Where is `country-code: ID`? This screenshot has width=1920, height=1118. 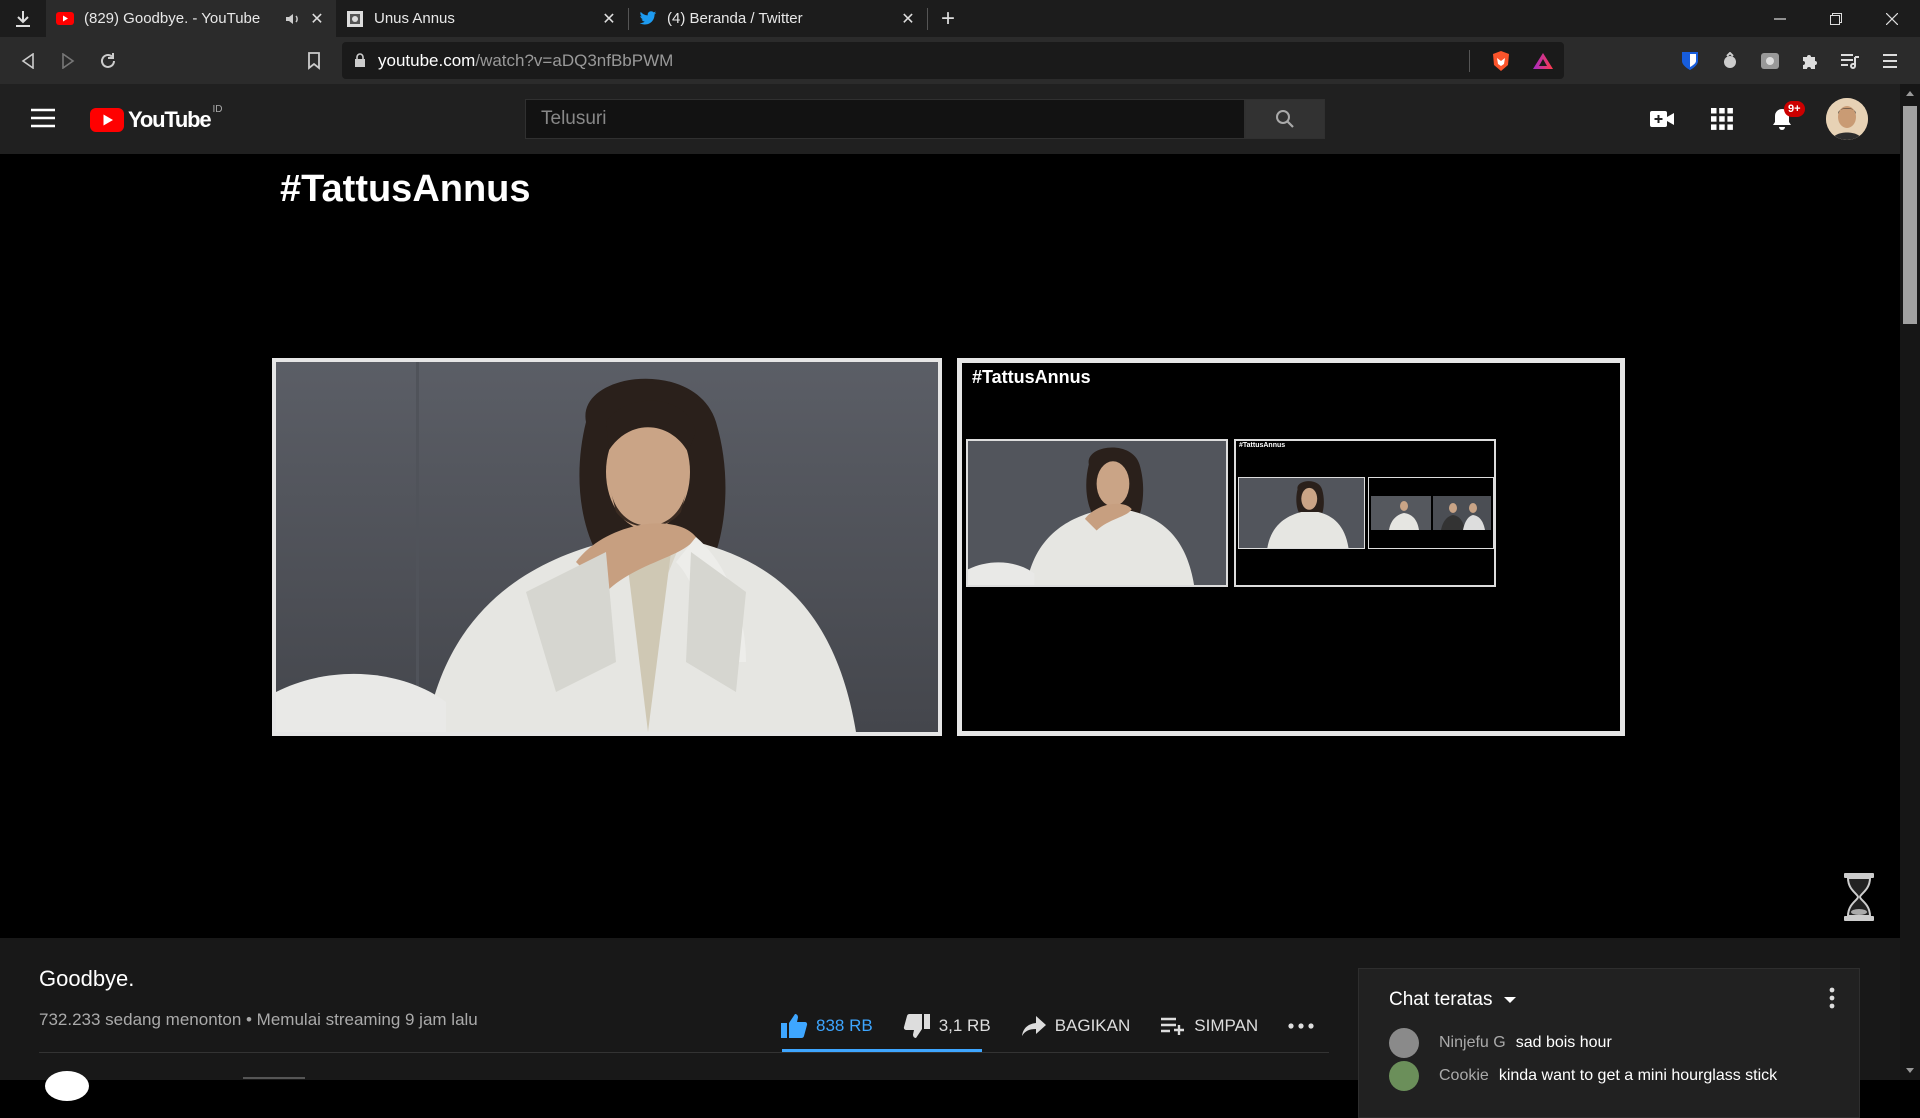
country-code: ID is located at coordinates (217, 109).